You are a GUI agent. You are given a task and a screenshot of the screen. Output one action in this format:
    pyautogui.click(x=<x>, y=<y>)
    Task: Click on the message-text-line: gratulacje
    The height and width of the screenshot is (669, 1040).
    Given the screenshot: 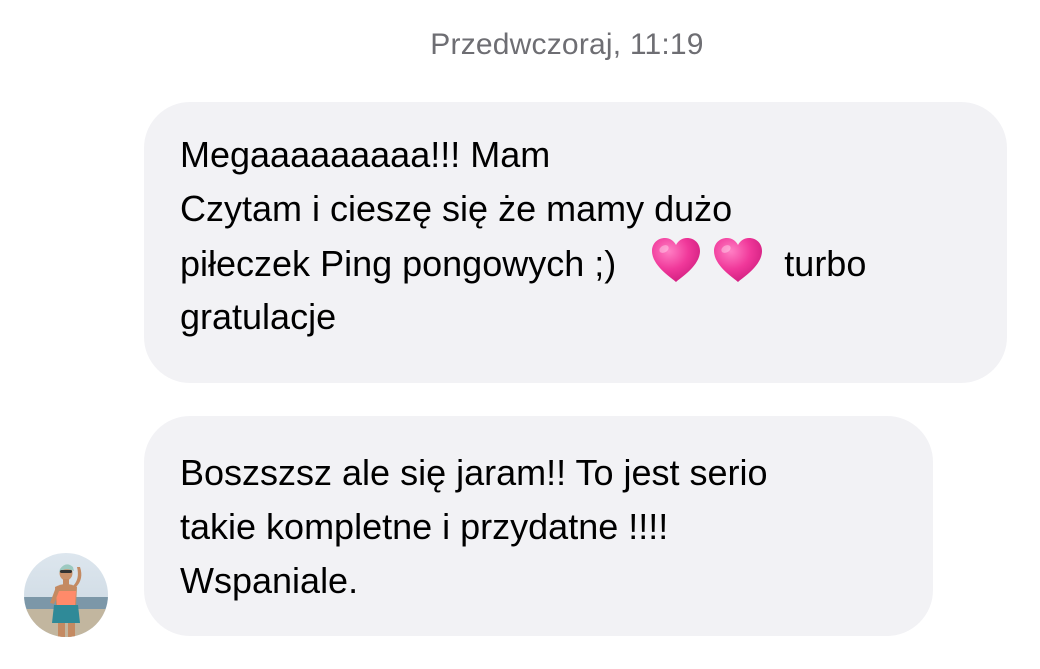 What is the action you would take?
    pyautogui.click(x=258, y=316)
    